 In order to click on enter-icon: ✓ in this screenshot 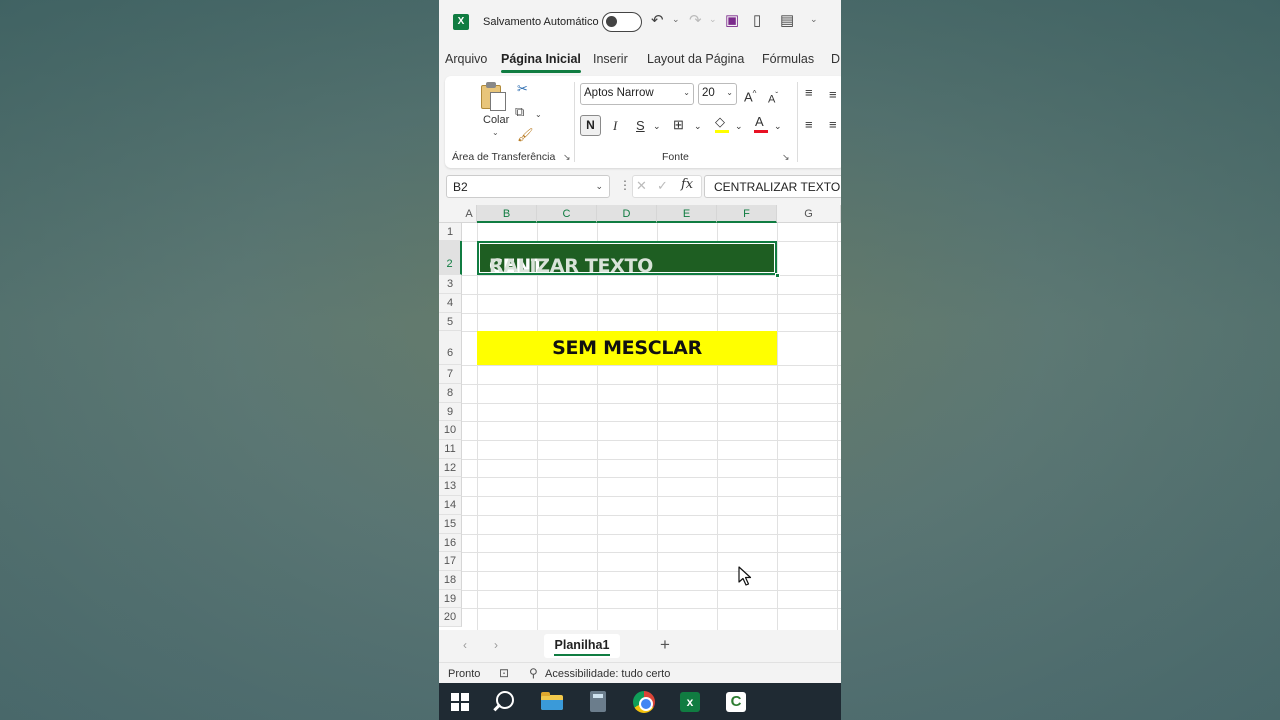, I will do `click(662, 186)`.